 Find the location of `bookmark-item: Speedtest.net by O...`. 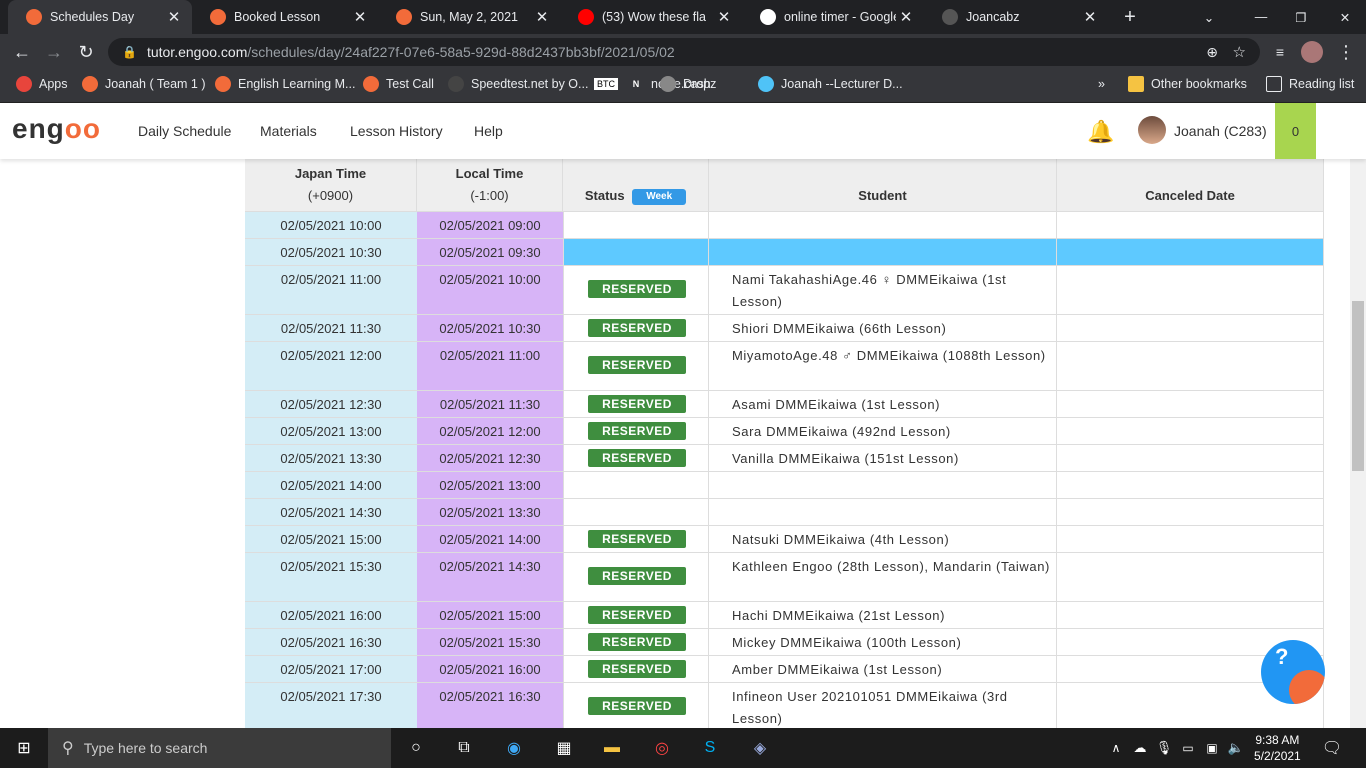

bookmark-item: Speedtest.net by O... is located at coordinates (518, 84).